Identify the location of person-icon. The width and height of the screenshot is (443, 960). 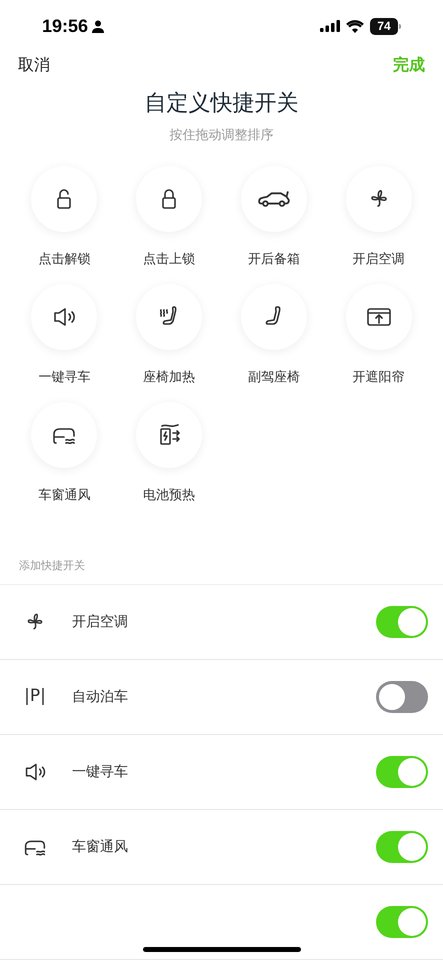
(98, 26).